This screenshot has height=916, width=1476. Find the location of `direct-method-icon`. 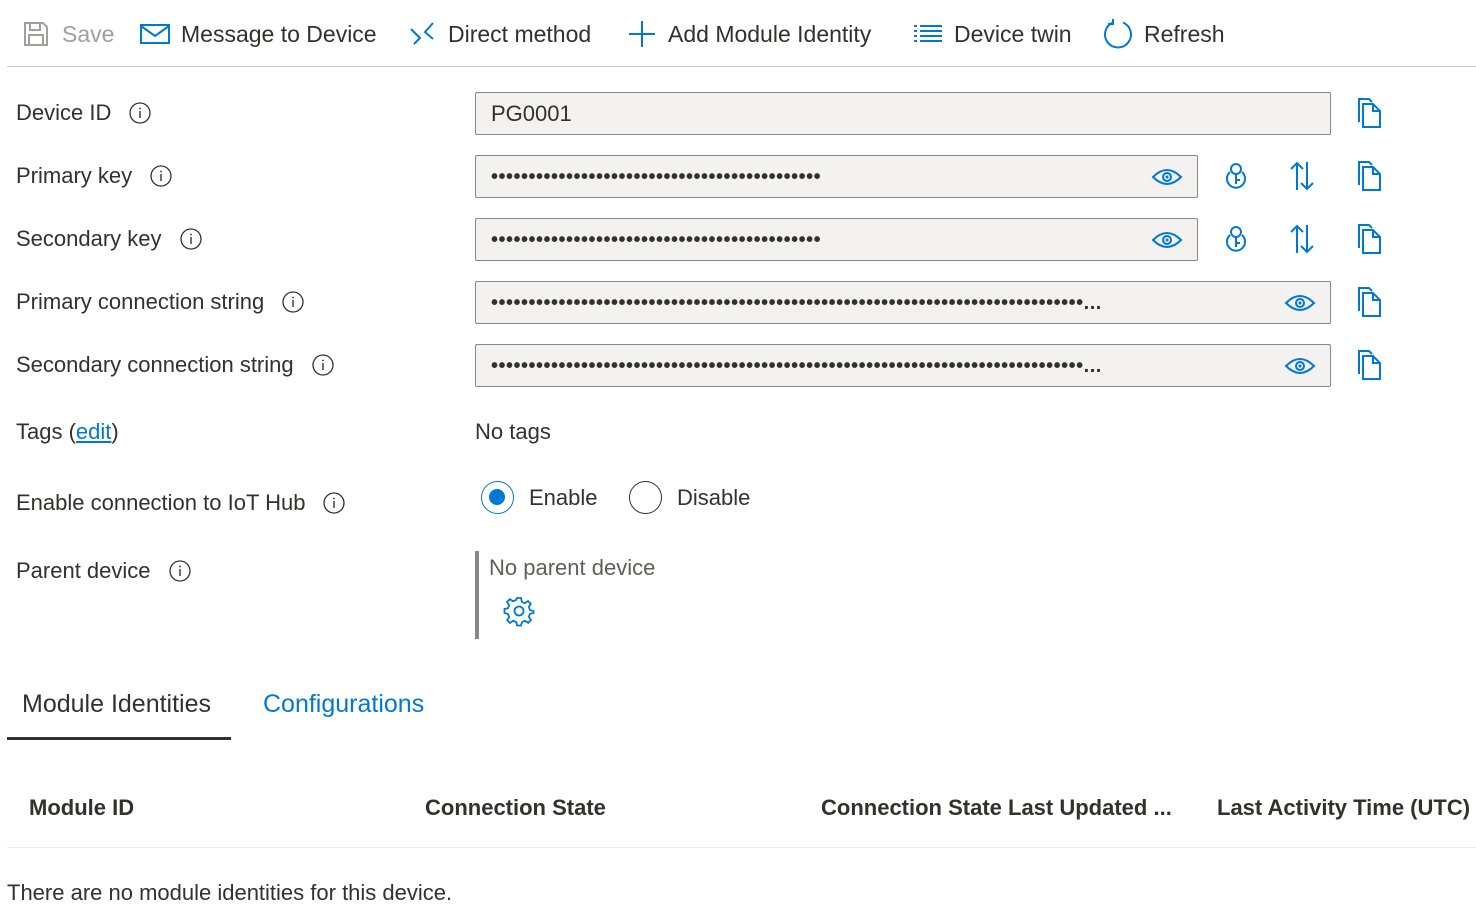

direct-method-icon is located at coordinates (422, 34).